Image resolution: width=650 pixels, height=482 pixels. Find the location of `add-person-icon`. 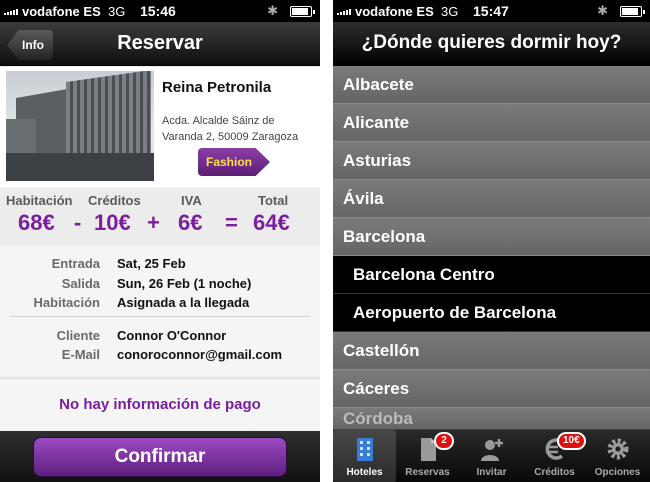

add-person-icon is located at coordinates (491, 450).